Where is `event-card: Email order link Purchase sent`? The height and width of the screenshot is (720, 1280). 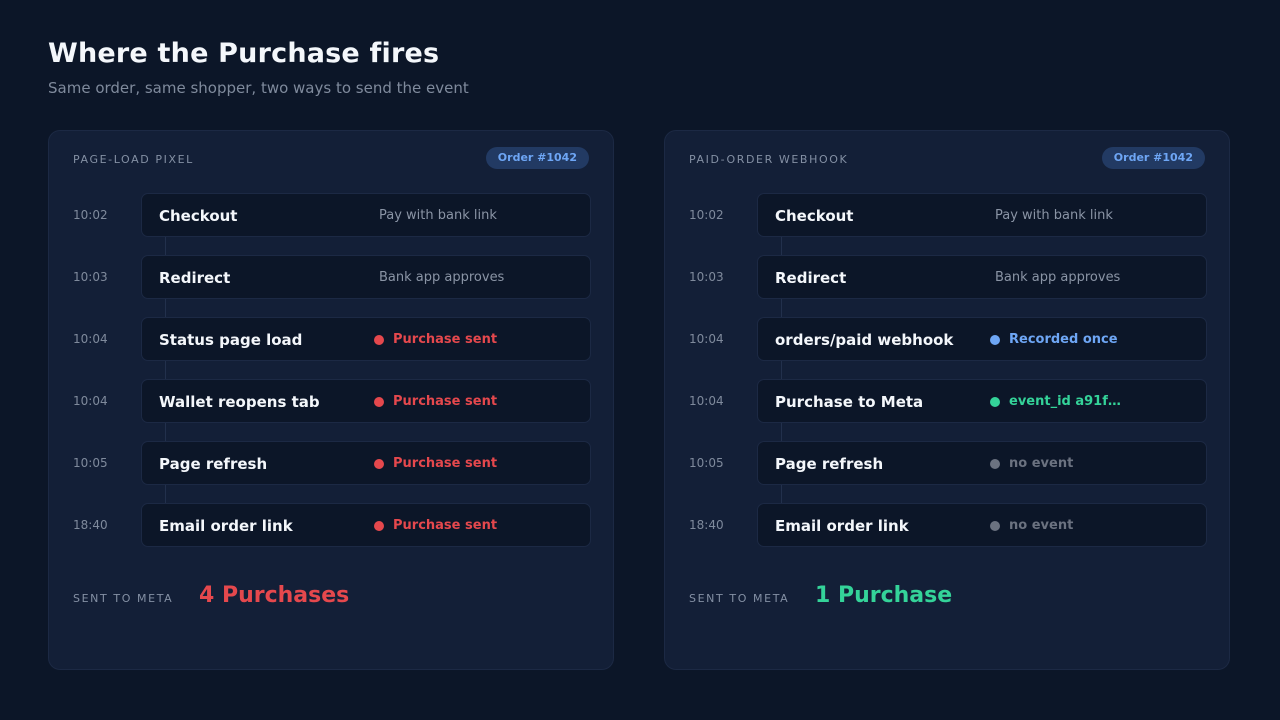 event-card: Email order link Purchase sent is located at coordinates (366, 525).